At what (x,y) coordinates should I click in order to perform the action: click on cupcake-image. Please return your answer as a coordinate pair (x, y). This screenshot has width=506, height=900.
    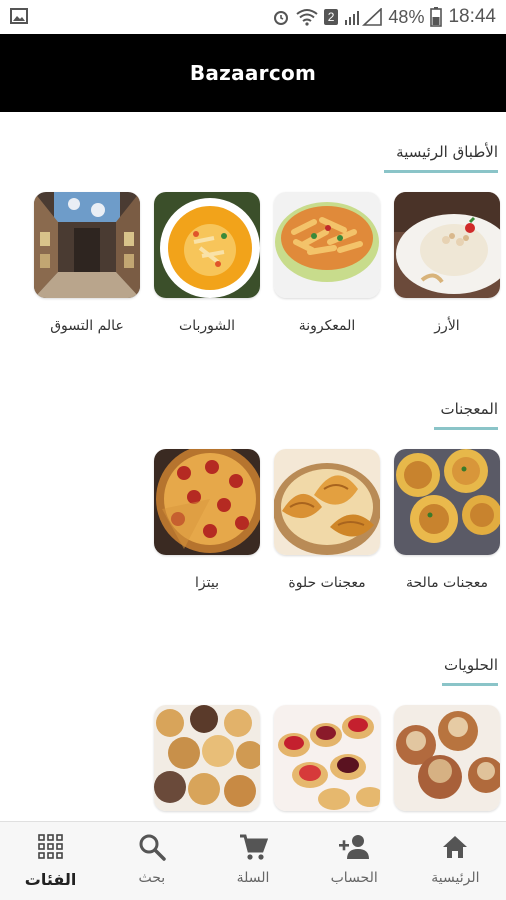
    Looking at the image, I should click on (207, 758).